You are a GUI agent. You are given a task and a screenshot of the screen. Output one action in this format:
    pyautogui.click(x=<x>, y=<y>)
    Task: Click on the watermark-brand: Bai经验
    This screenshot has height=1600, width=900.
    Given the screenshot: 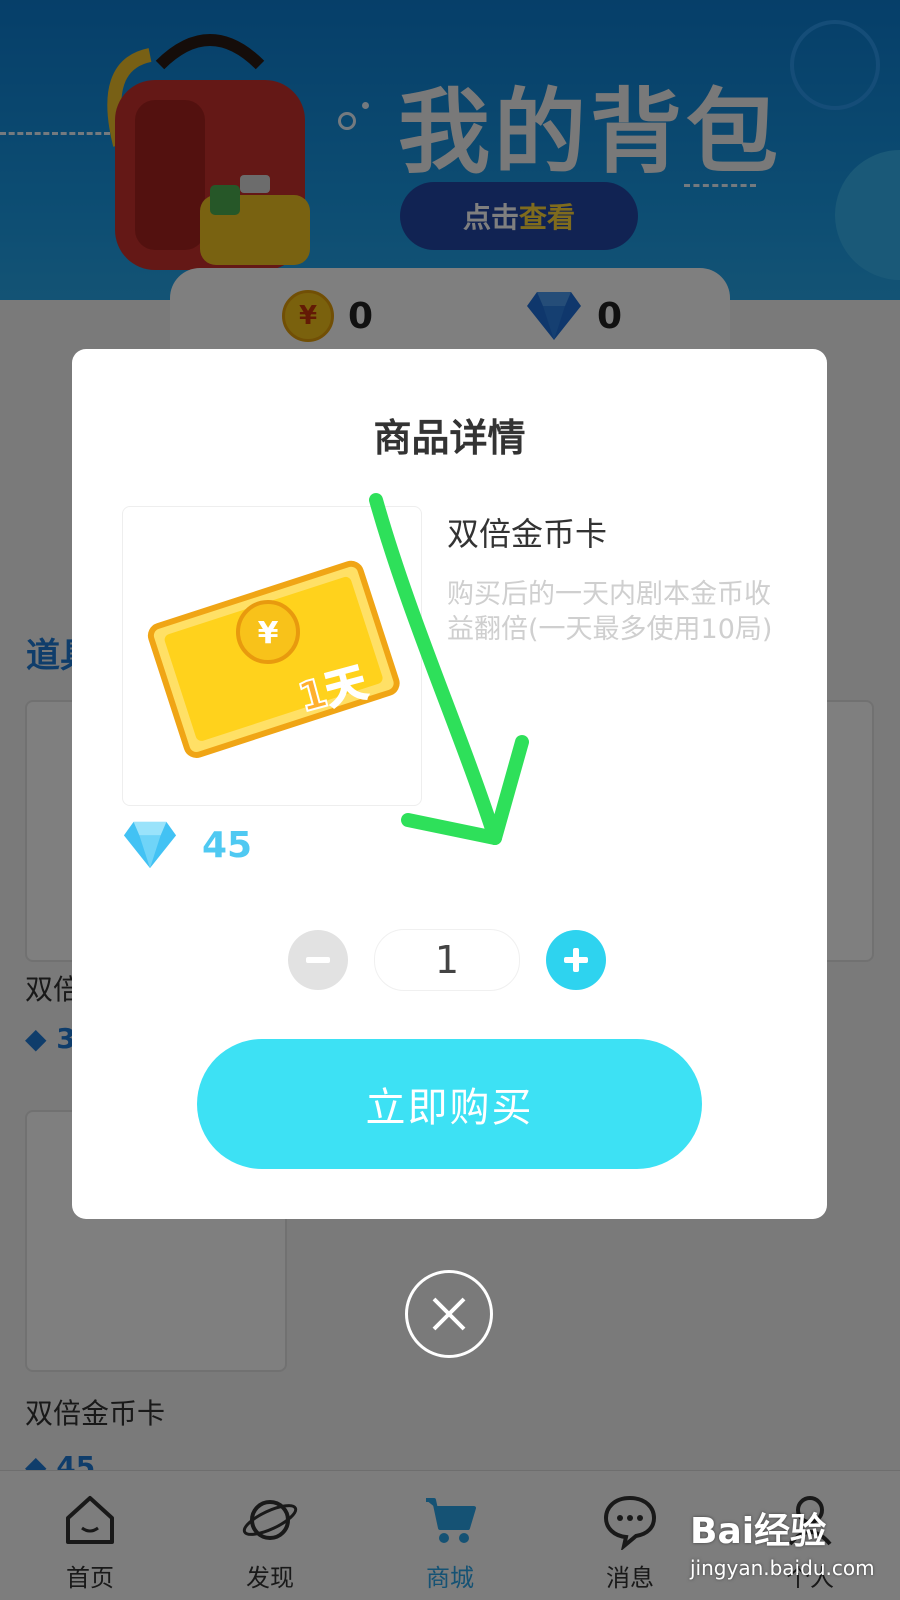 What is the action you would take?
    pyautogui.click(x=758, y=1531)
    